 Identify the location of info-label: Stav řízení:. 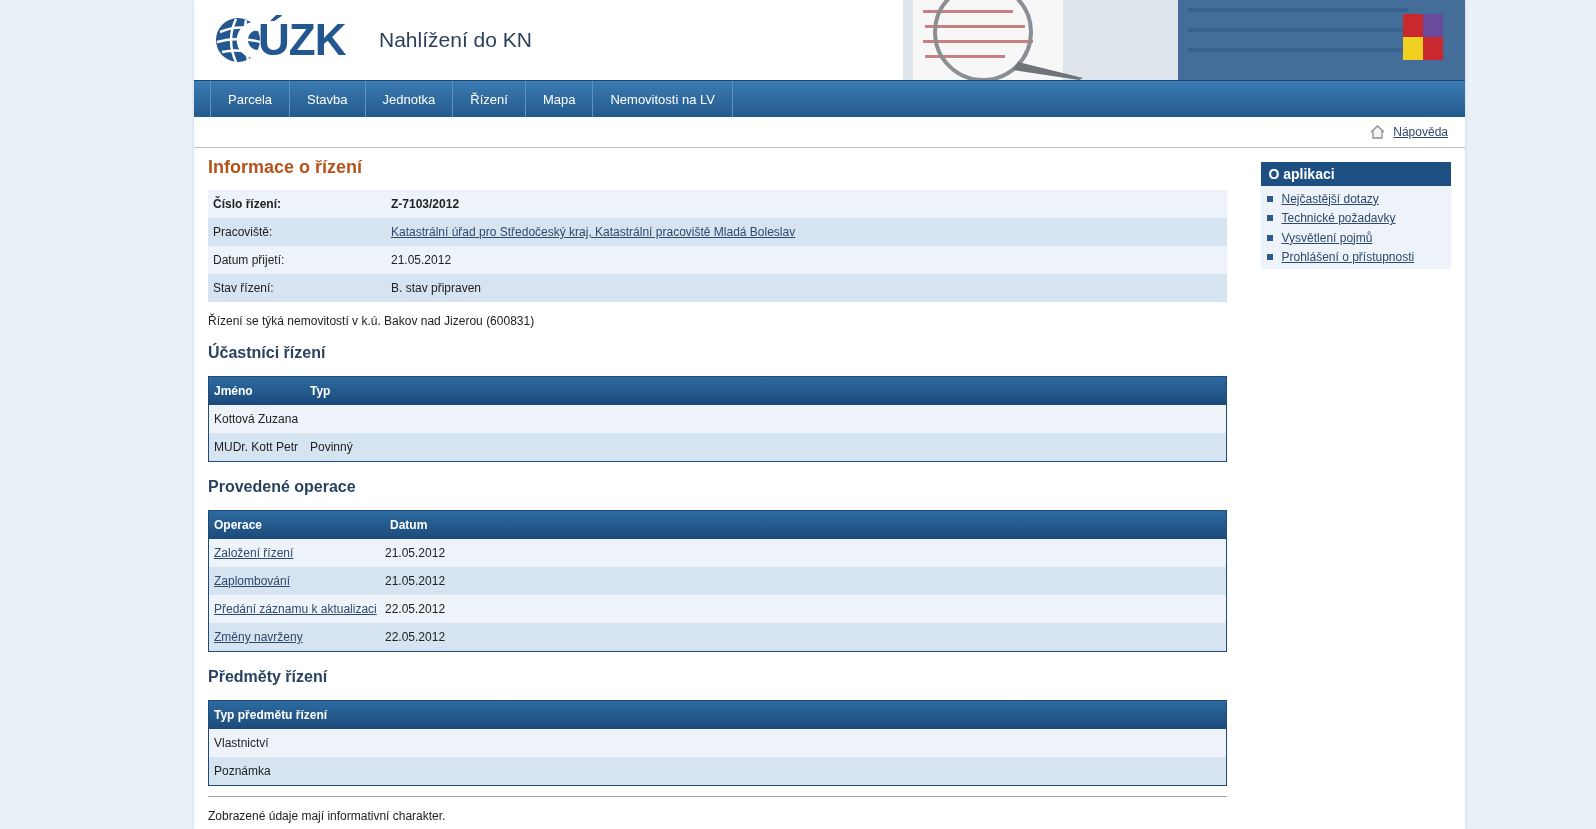
(243, 288).